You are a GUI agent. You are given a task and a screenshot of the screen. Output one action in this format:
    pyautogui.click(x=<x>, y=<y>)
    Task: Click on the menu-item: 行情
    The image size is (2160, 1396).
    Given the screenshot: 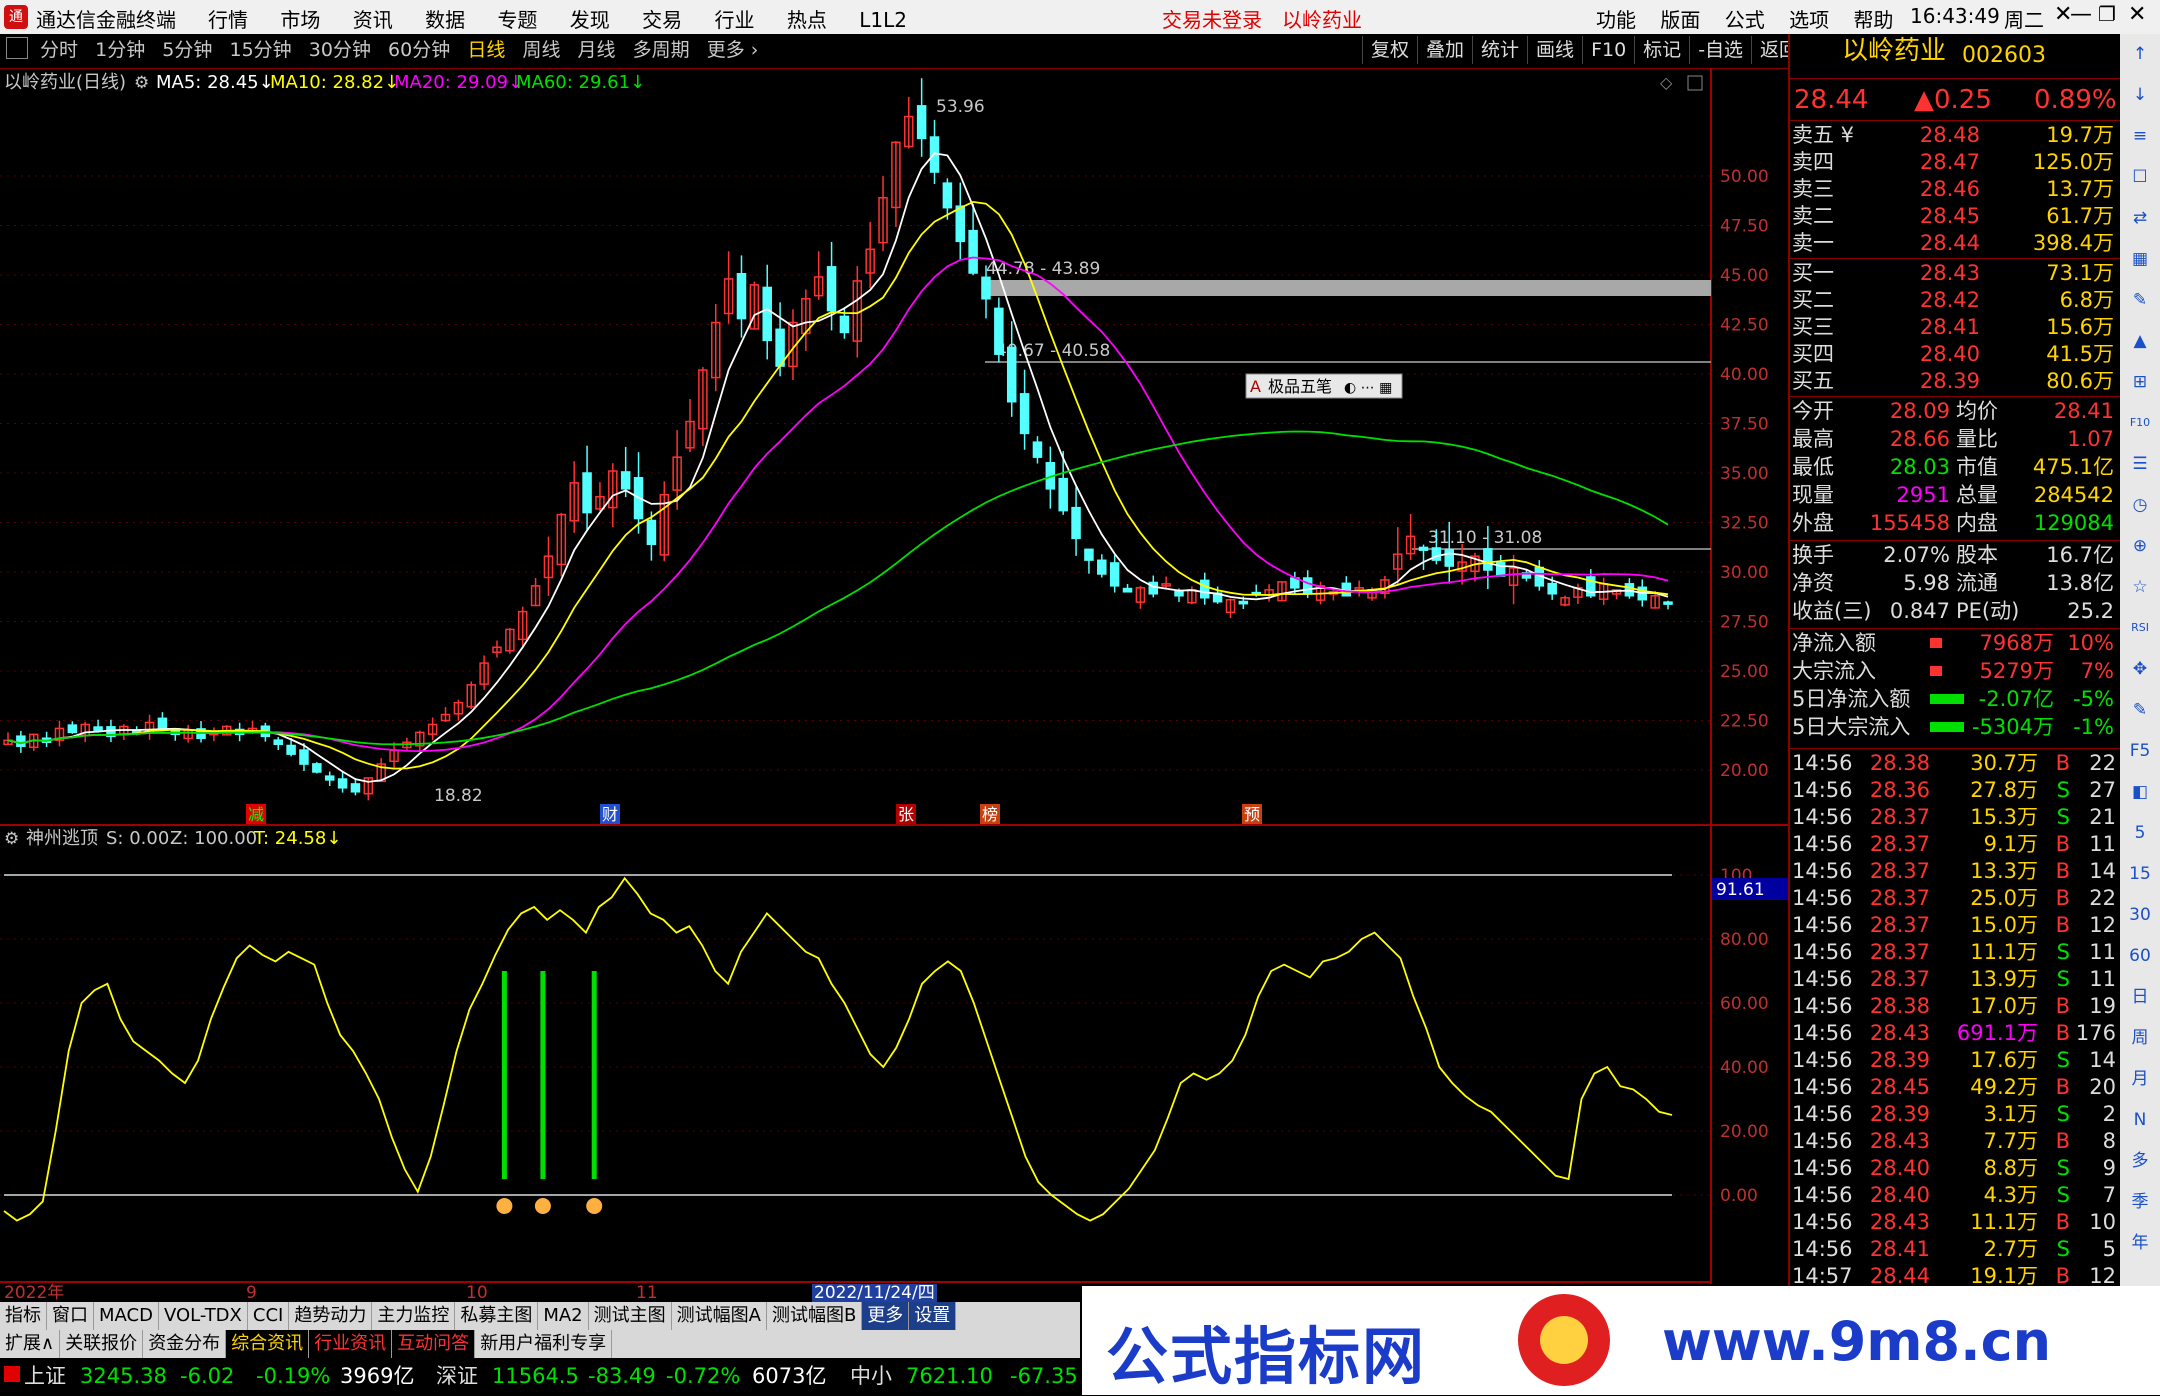 What is the action you would take?
    pyautogui.click(x=228, y=20)
    